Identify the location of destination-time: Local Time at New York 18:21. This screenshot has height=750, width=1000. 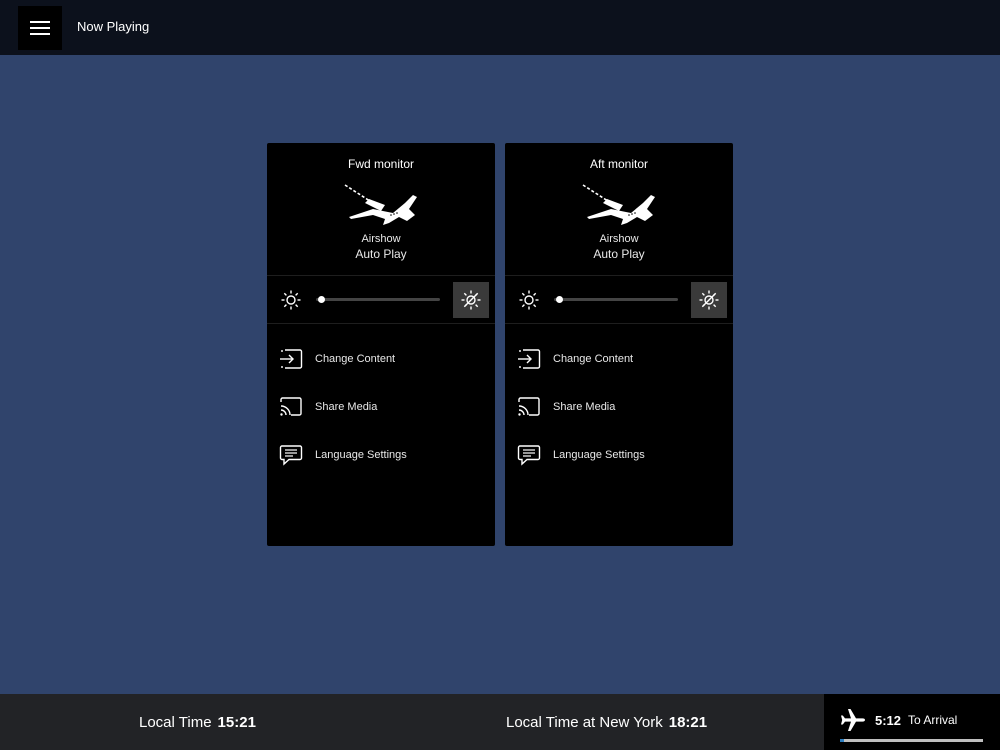
(606, 722).